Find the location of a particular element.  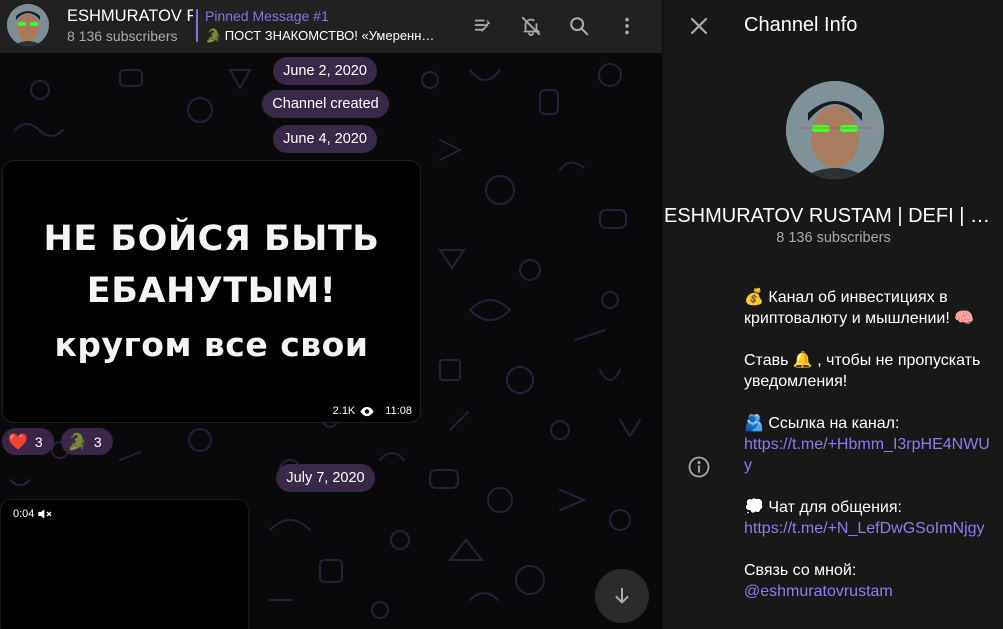

message-meta: 2.1K 11:08 is located at coordinates (372, 411).